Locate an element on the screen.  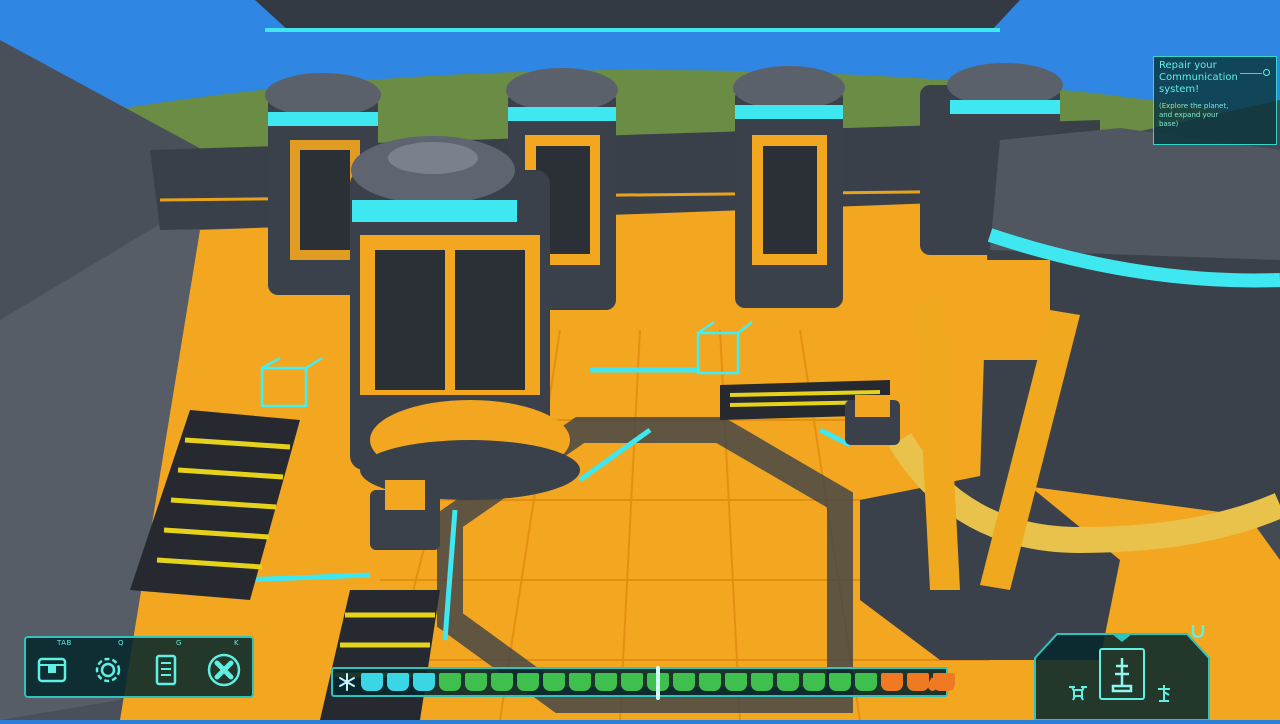
build-item-antenna-selected is located at coordinates (1122, 674).